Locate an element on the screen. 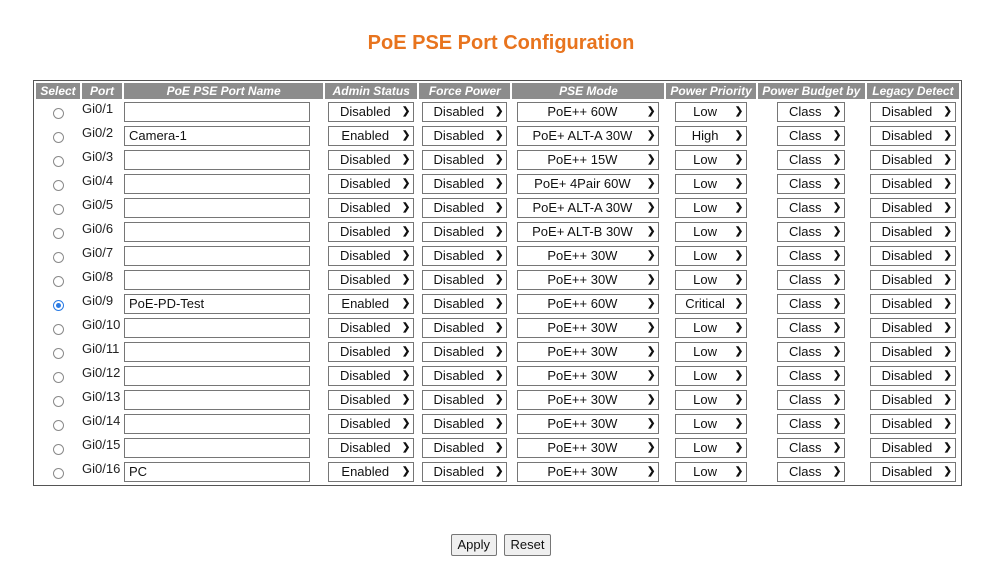 This screenshot has width=1002, height=586. port-name-input: Camera-1 is located at coordinates (217, 136).